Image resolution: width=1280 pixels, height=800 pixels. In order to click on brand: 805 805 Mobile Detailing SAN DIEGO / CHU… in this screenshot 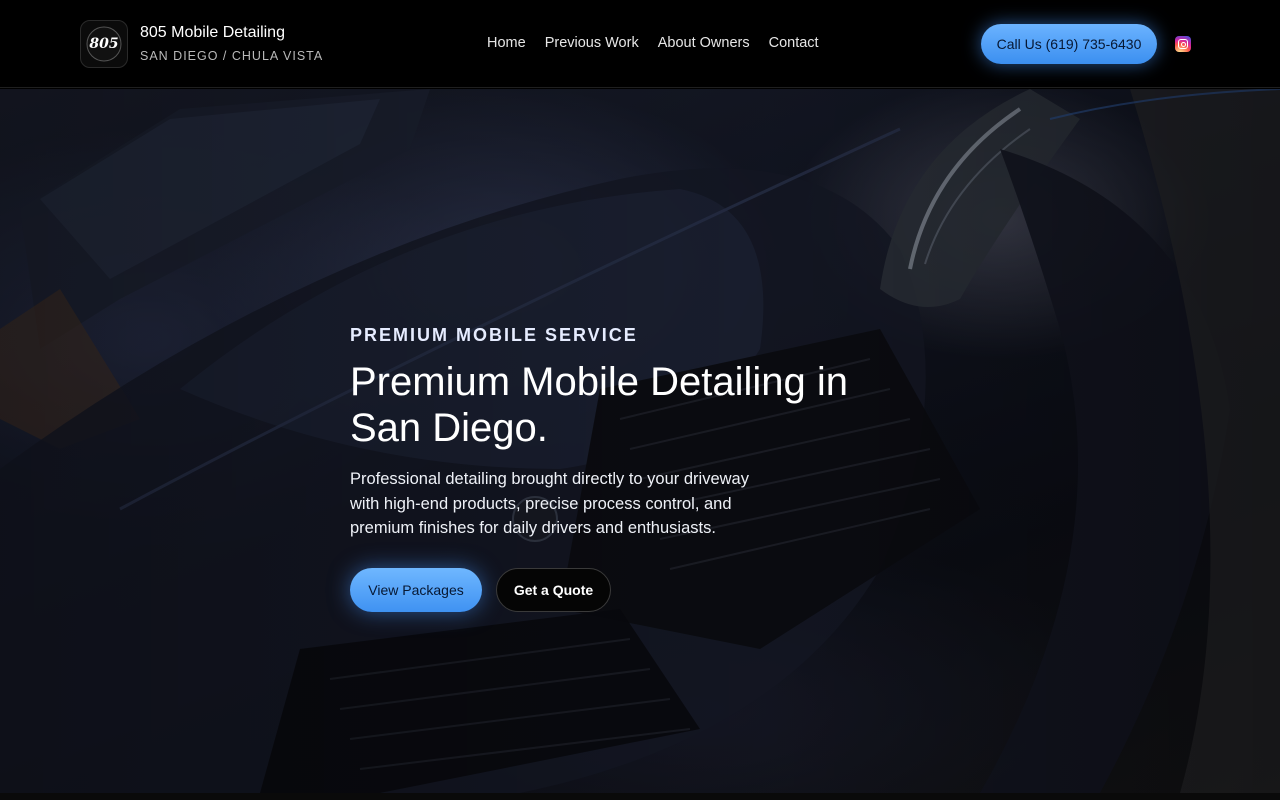, I will do `click(201, 44)`.